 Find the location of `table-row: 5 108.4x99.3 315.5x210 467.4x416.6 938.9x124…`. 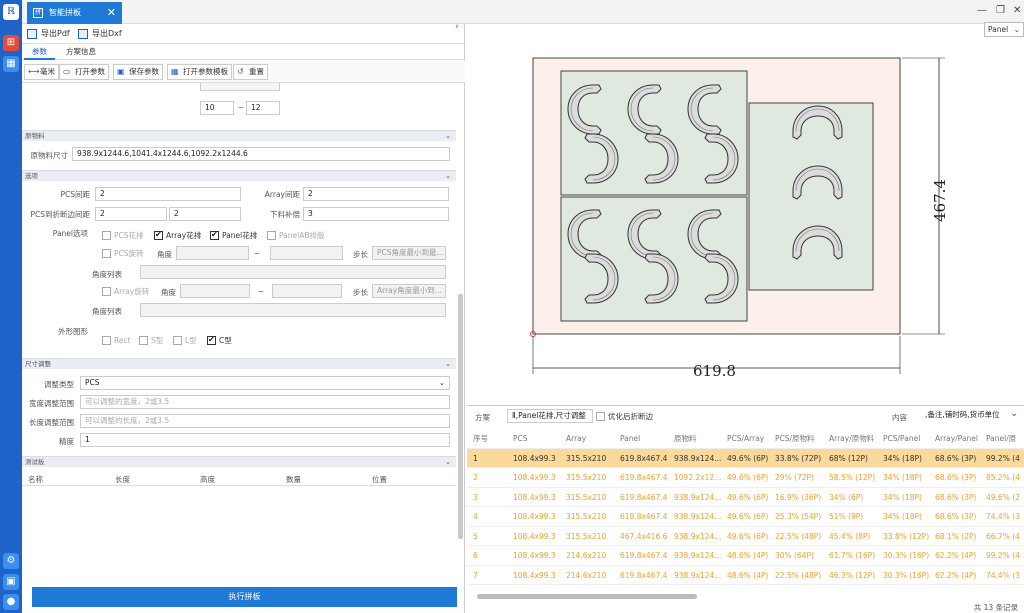

table-row: 5 108.4x99.3 315.5x210 467.4x416.6 938.9x124… is located at coordinates (745, 536).